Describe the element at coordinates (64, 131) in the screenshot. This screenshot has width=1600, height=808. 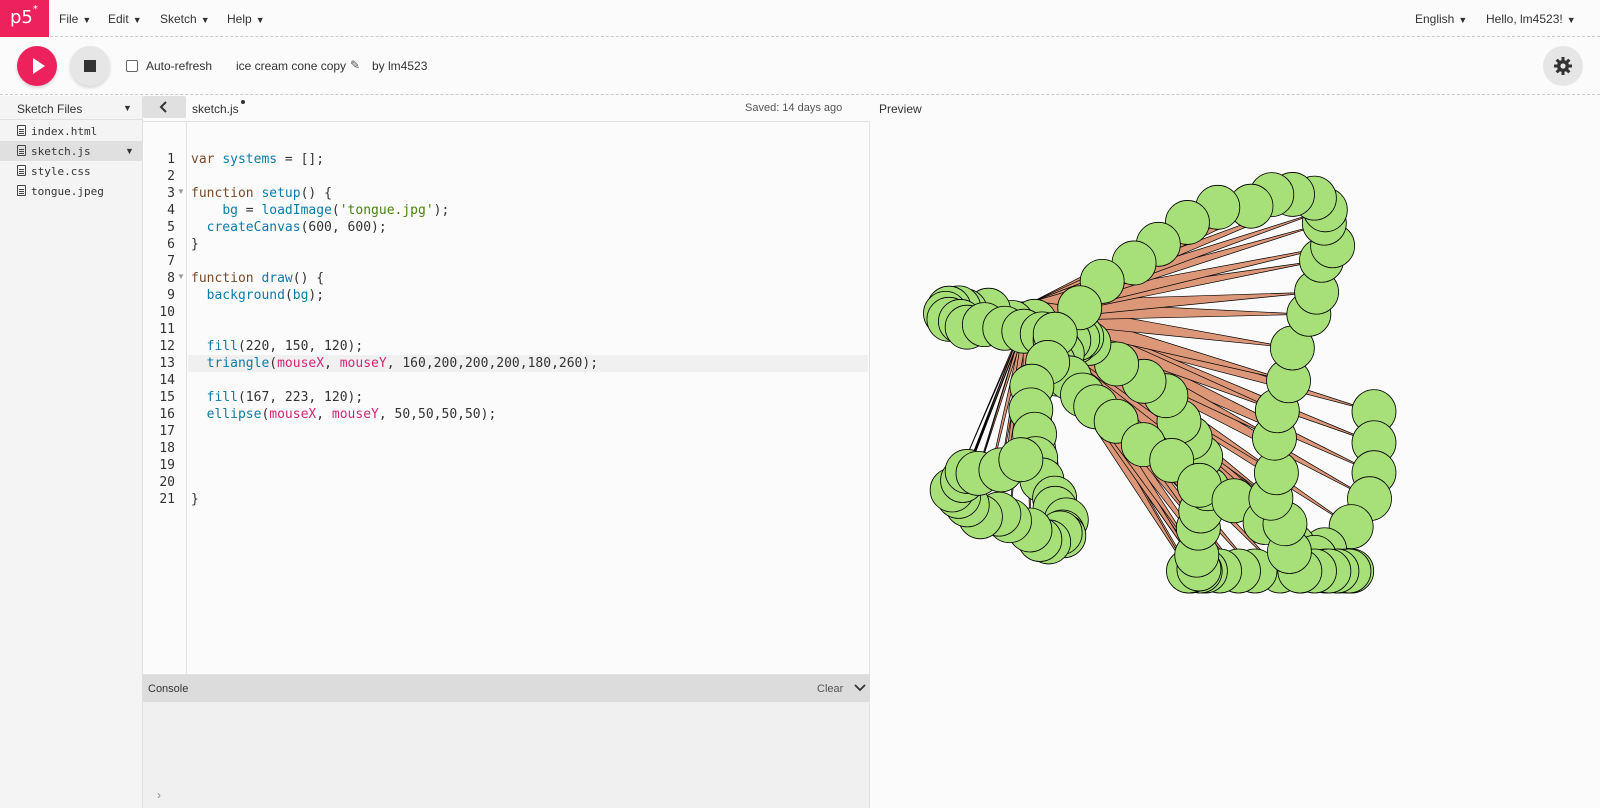
I see `file-name: index.html` at that location.